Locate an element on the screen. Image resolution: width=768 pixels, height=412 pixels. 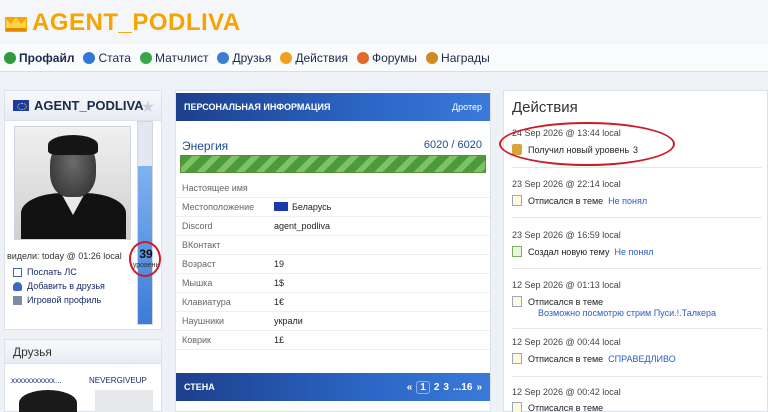
nav-label: Форумы is located at coordinates (394, 57).